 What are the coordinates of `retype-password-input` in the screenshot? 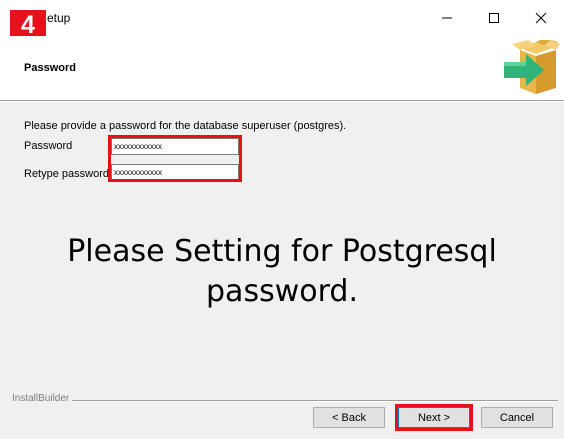 It's located at (175, 172).